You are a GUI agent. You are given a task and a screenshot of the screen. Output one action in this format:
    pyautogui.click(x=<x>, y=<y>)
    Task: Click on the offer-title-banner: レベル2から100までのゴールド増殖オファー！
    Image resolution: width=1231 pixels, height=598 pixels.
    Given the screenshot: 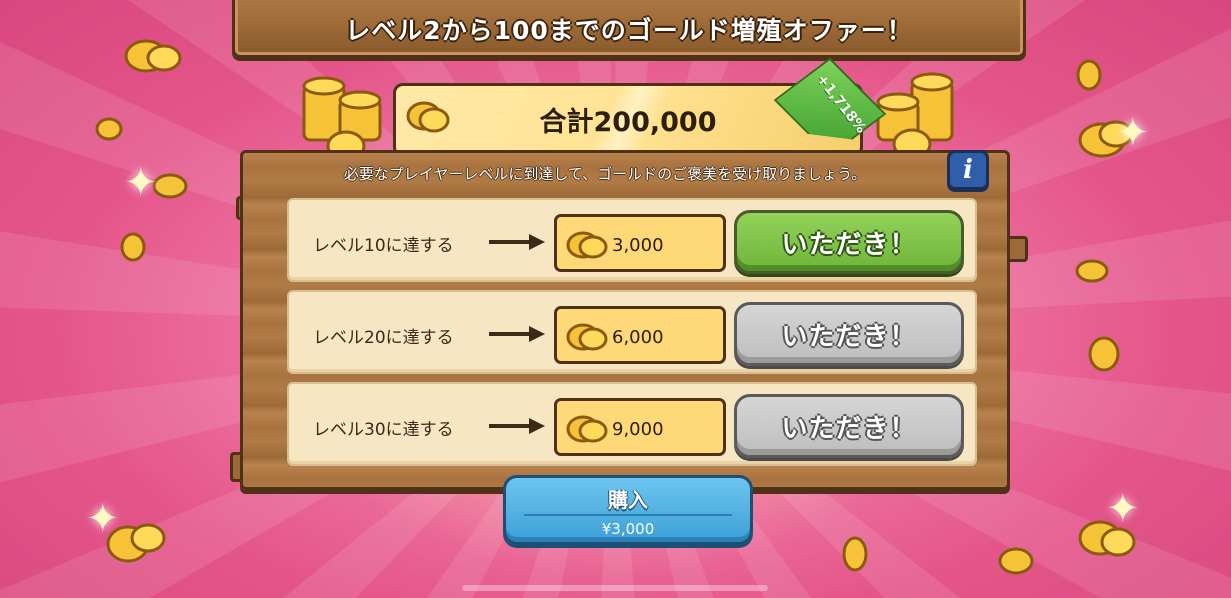 What is the action you would take?
    pyautogui.click(x=629, y=29)
    